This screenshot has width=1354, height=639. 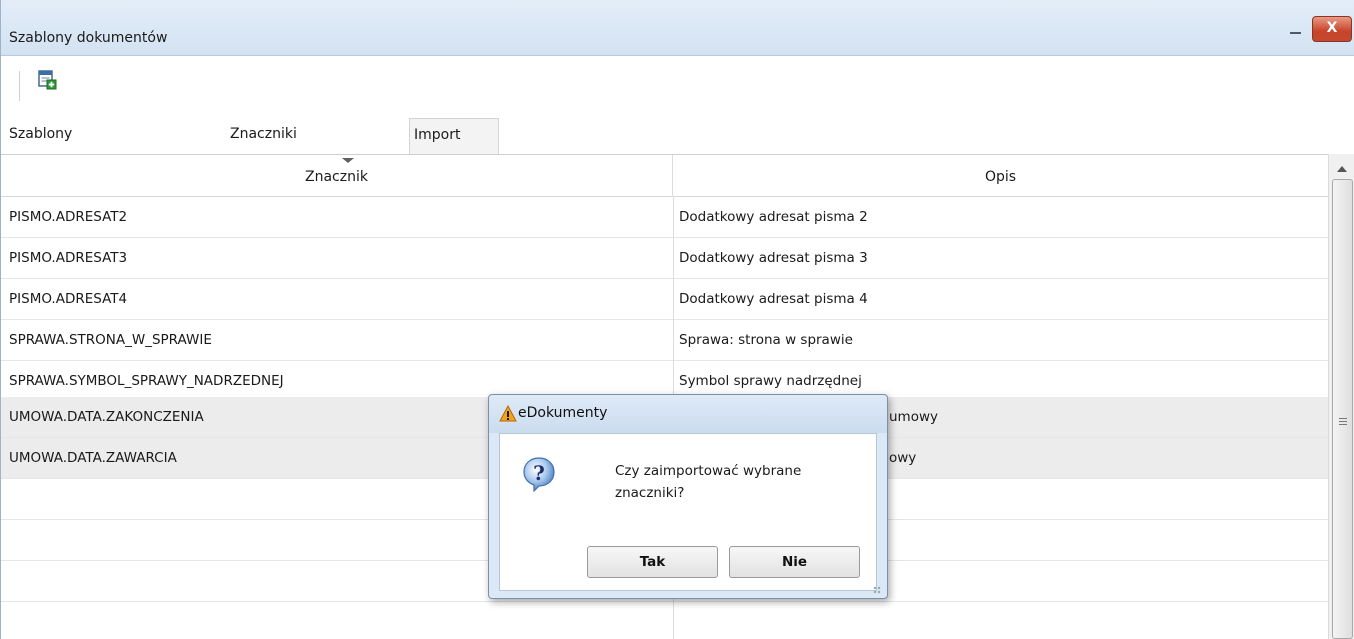 I want to click on cell-opis: Dodatkowy adresat pisma 4, so click(x=773, y=299).